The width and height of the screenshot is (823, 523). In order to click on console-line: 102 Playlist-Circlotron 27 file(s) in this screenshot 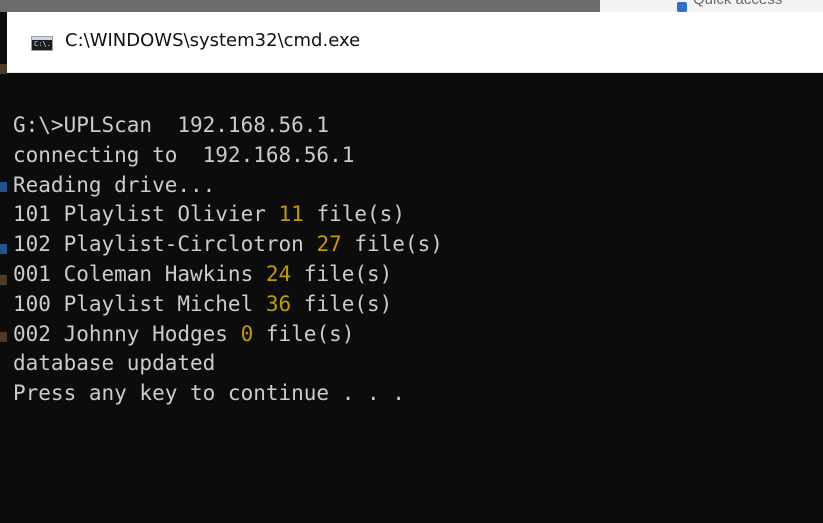, I will do `click(228, 245)`.